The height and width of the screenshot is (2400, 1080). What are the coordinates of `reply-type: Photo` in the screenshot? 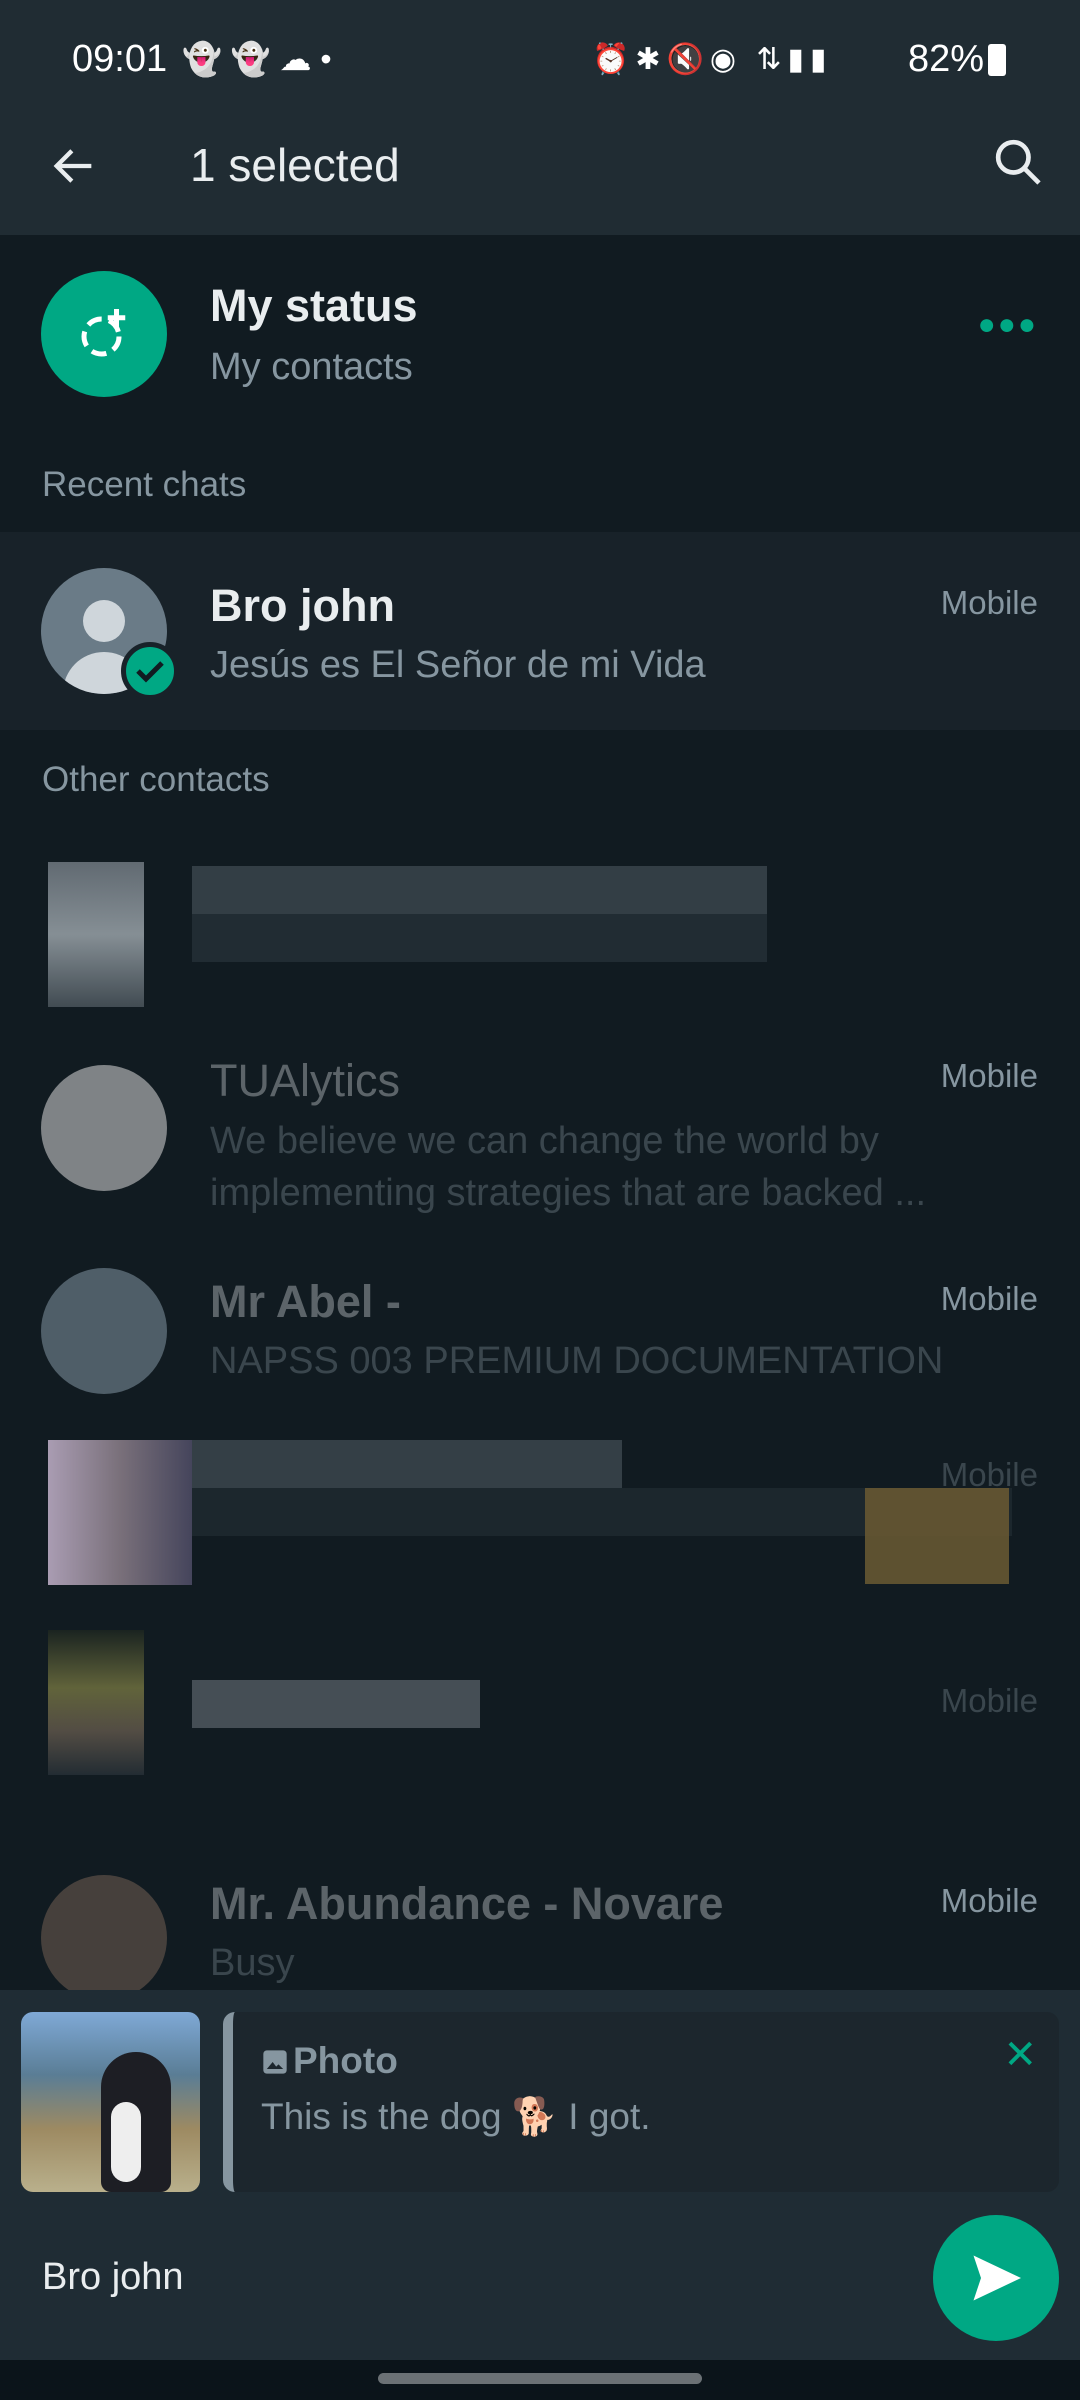 It's located at (345, 2060).